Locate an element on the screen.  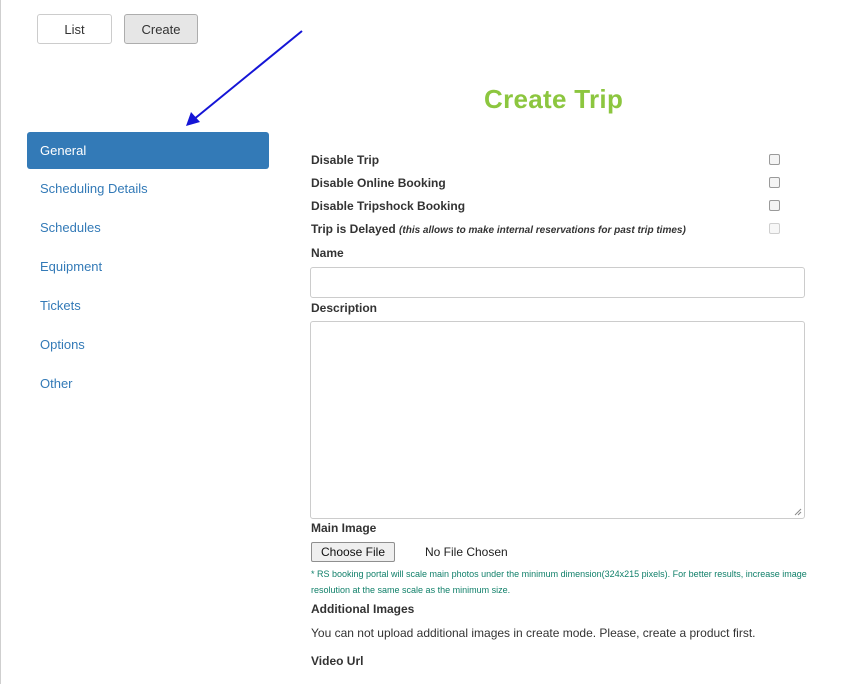
sidebar-item-general: General is located at coordinates (148, 150).